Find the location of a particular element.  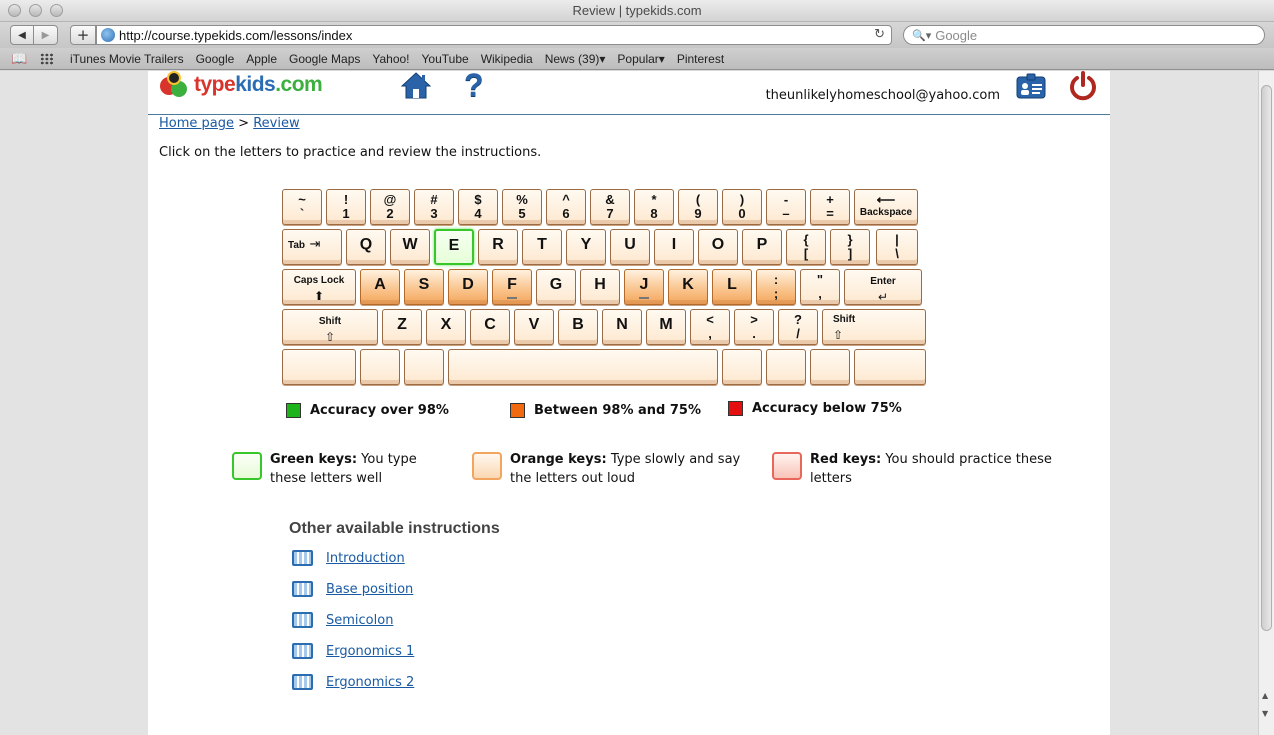

key-u: U is located at coordinates (630, 247).